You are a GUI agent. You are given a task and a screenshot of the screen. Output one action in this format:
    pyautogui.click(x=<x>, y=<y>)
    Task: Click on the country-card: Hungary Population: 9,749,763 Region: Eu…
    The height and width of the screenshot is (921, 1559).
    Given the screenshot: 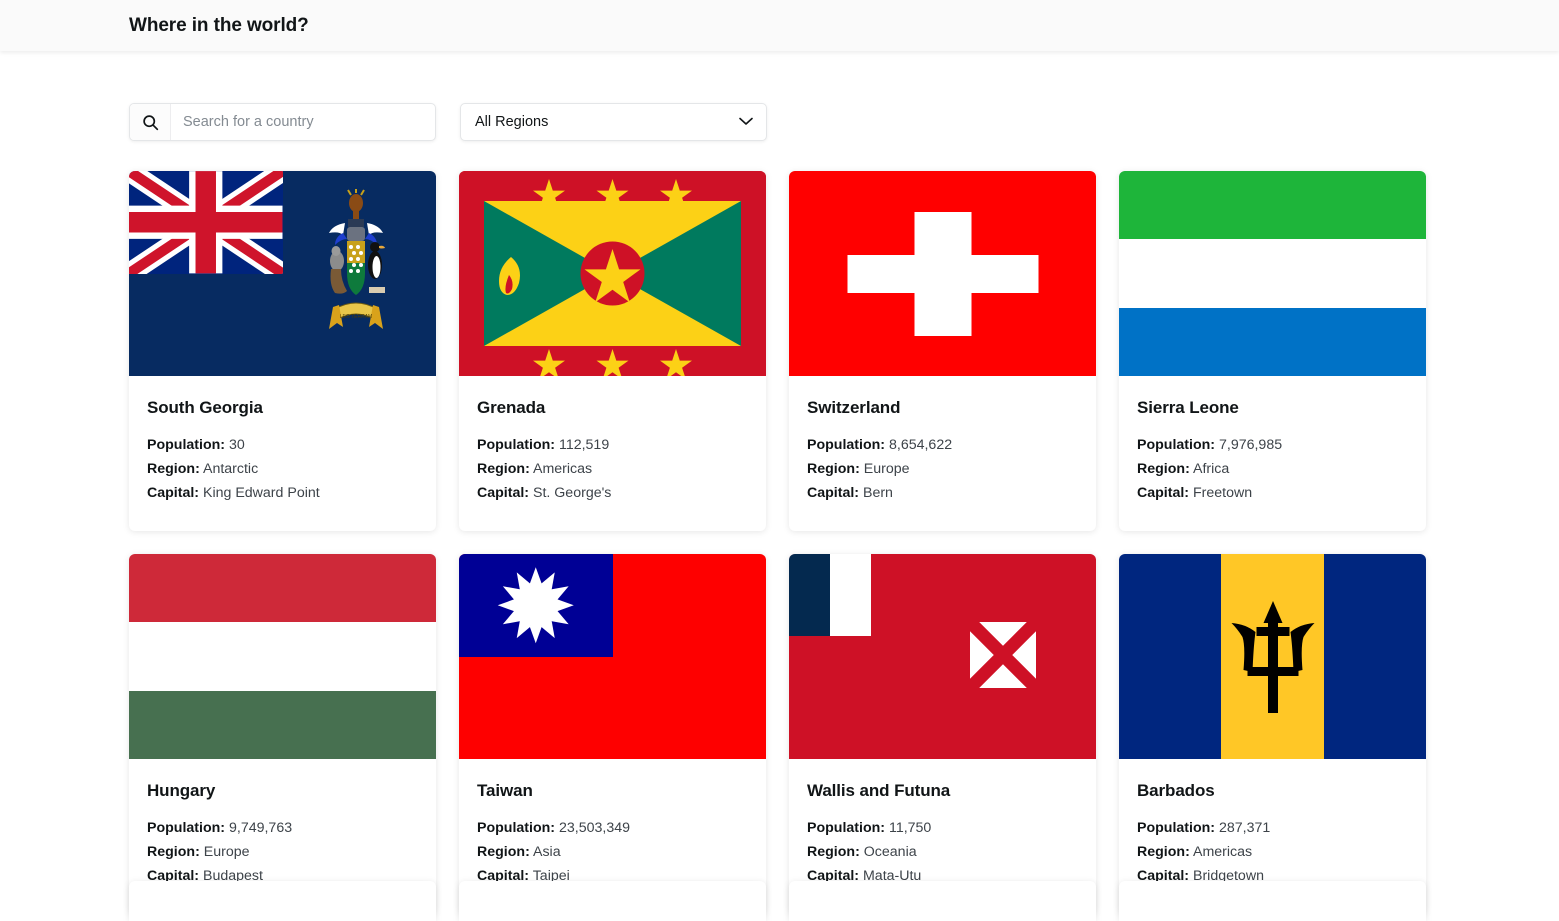 What is the action you would take?
    pyautogui.click(x=282, y=734)
    